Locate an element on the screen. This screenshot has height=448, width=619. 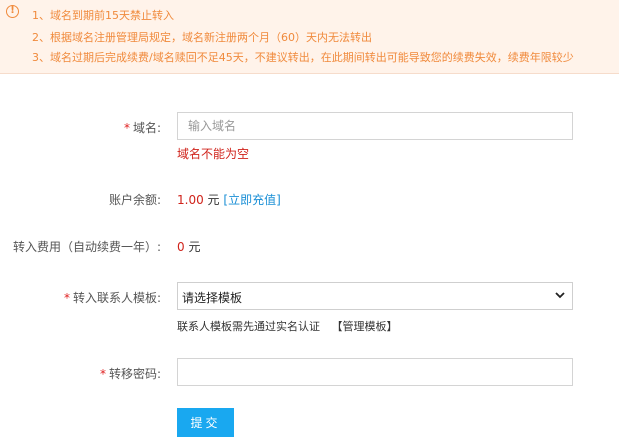
fee-value: 0 元 is located at coordinates (188, 246).